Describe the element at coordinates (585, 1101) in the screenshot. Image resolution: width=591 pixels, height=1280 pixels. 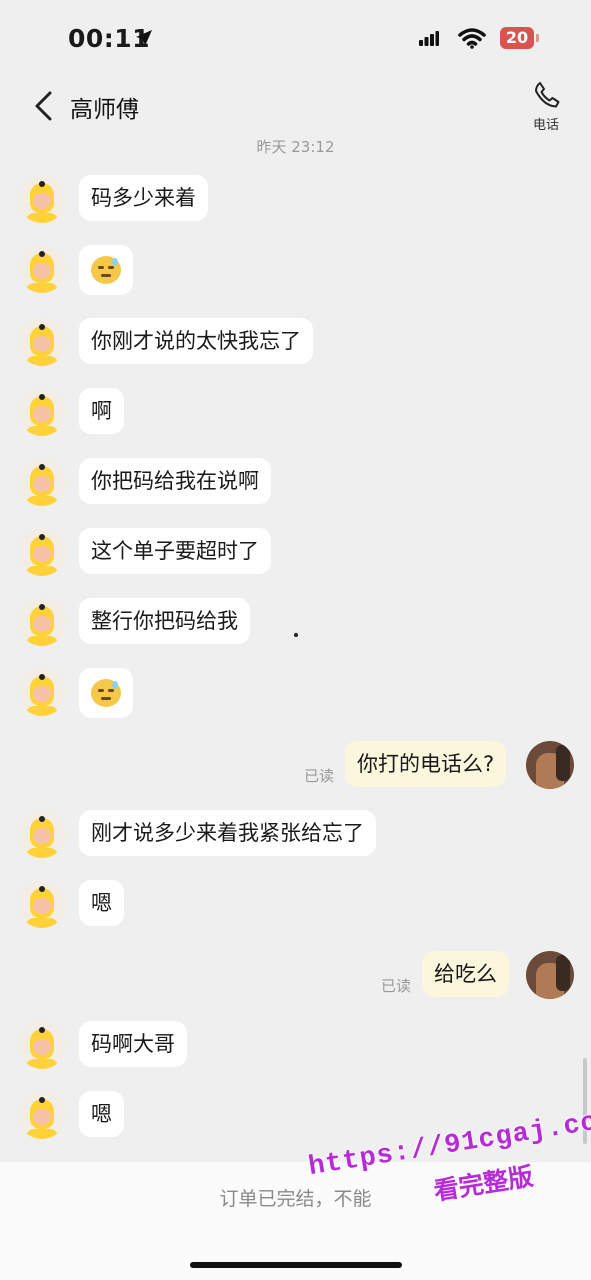
I see `scrollbar` at that location.